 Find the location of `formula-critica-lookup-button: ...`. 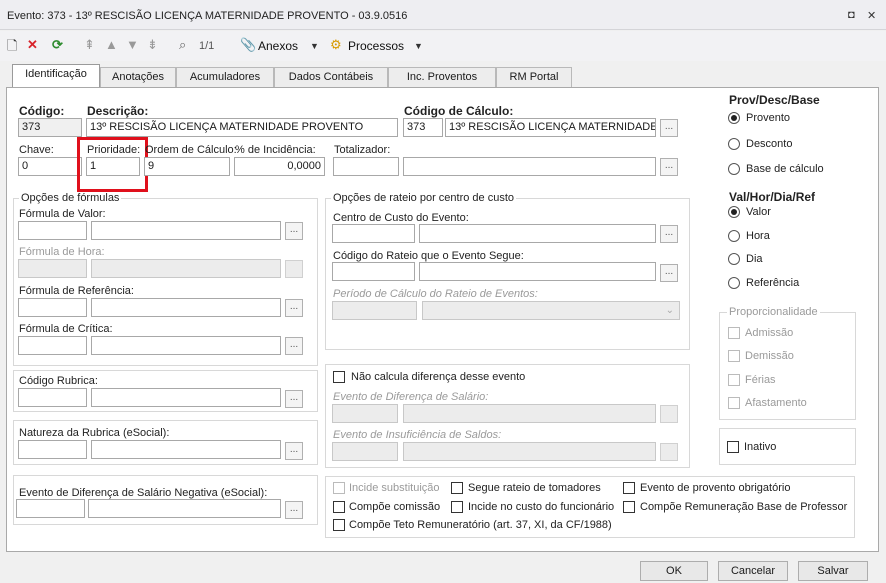

formula-critica-lookup-button: ... is located at coordinates (294, 346).